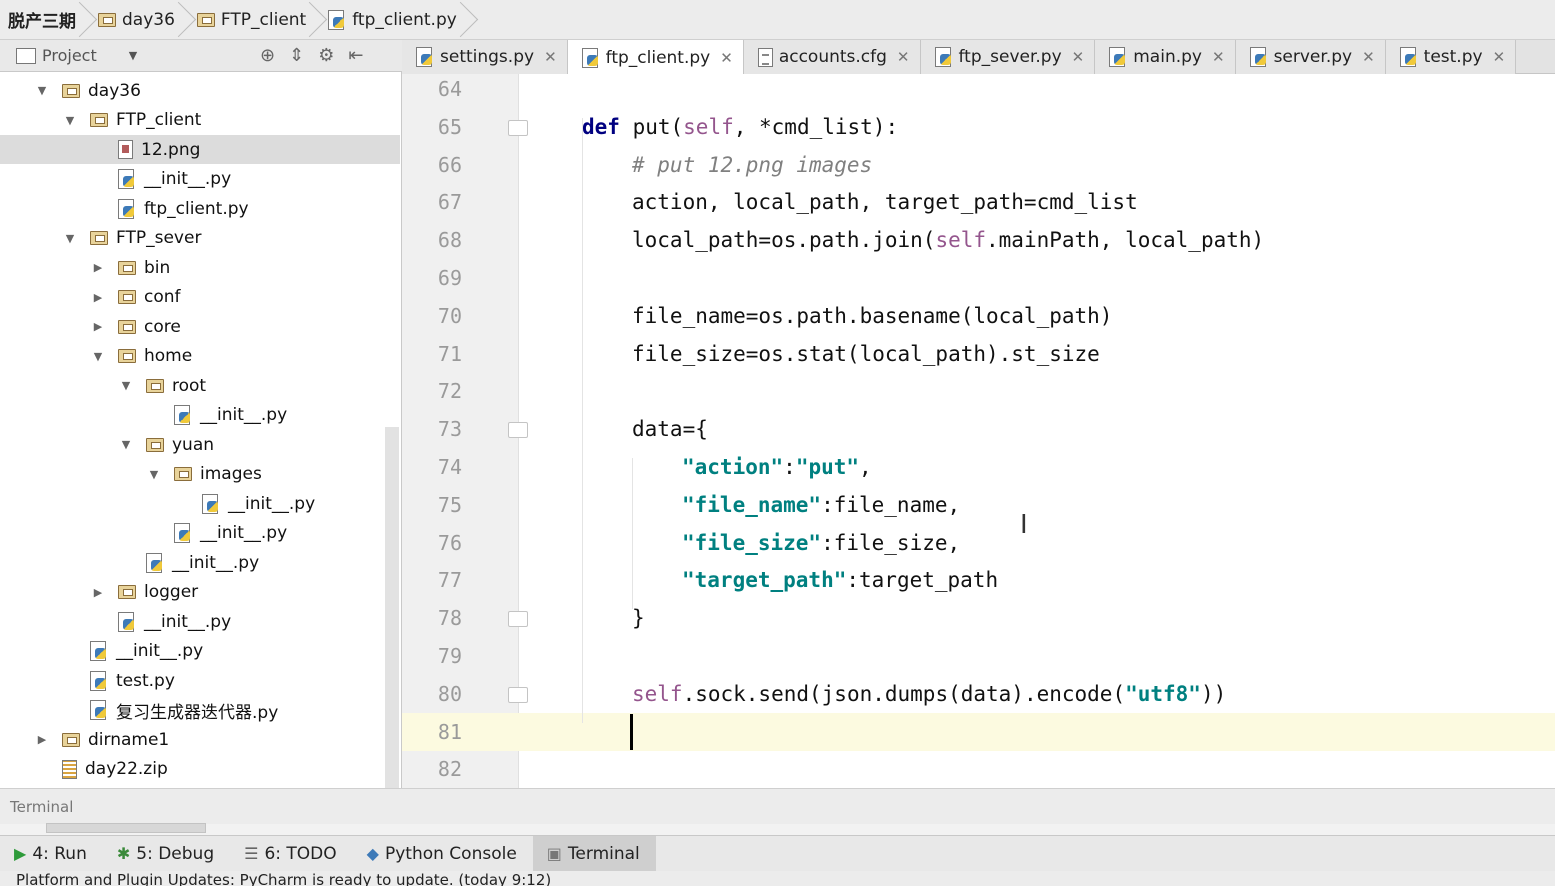 This screenshot has height=886, width=1555. What do you see at coordinates (296, 55) in the screenshot?
I see `collapse-all-icon: ⇕` at bounding box center [296, 55].